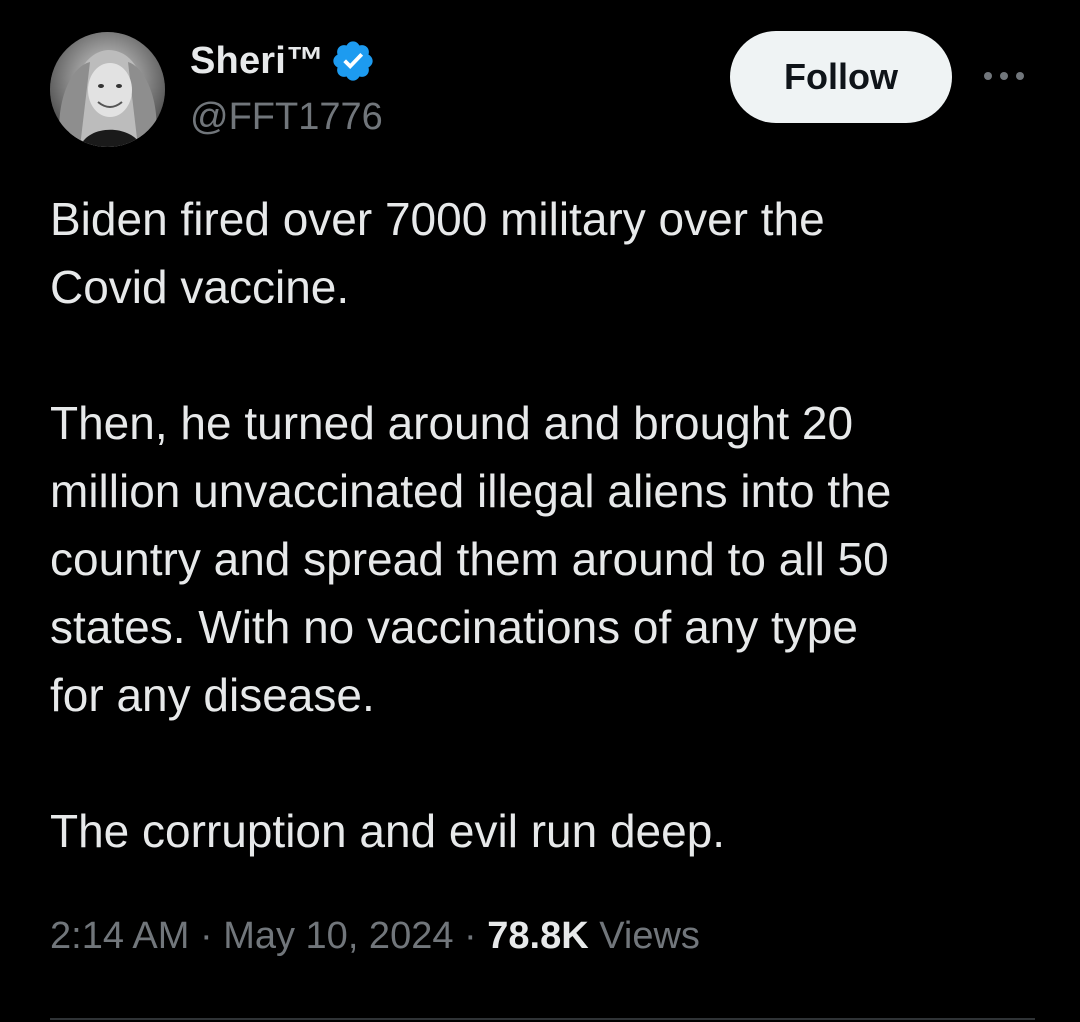  What do you see at coordinates (257, 61) in the screenshot?
I see `author-display-name: Sheri™` at bounding box center [257, 61].